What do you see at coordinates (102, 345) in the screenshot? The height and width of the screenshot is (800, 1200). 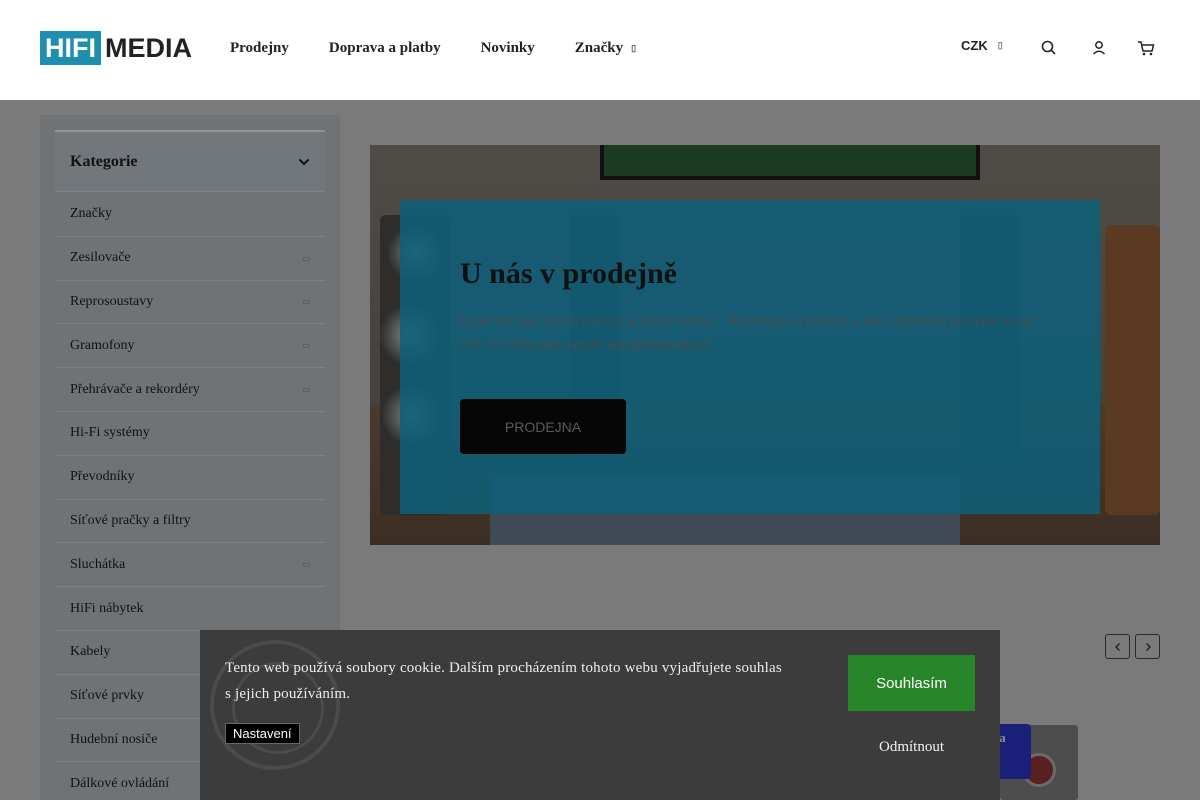 I see `sidebar-item-label: Gramofony` at bounding box center [102, 345].